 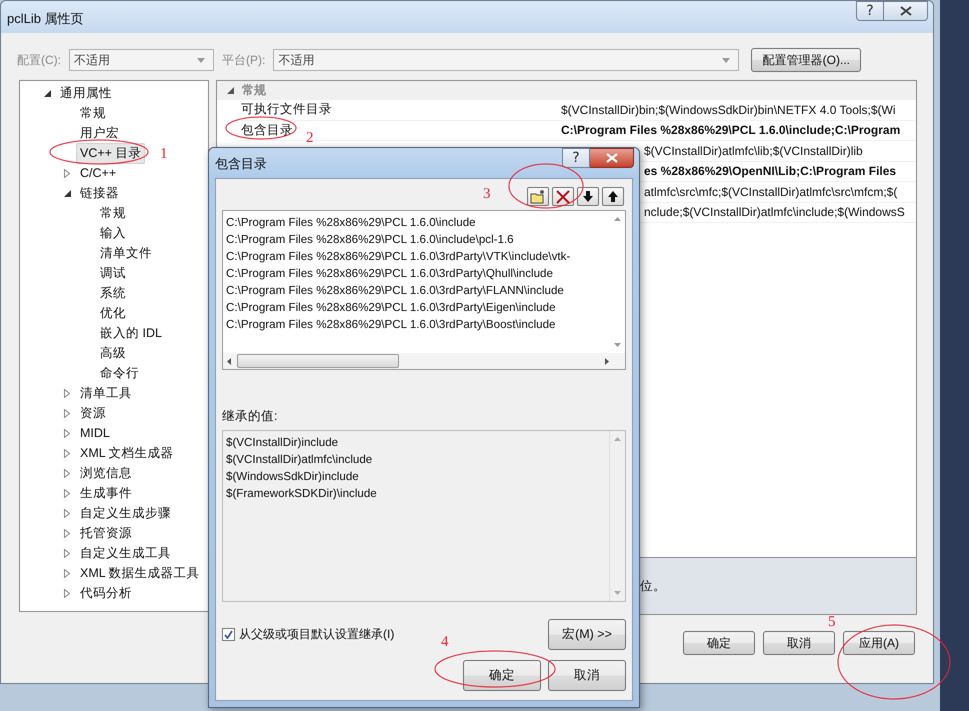 I want to click on inherited-item: $(VCInstallDir)atlmfc\include, so click(x=300, y=460).